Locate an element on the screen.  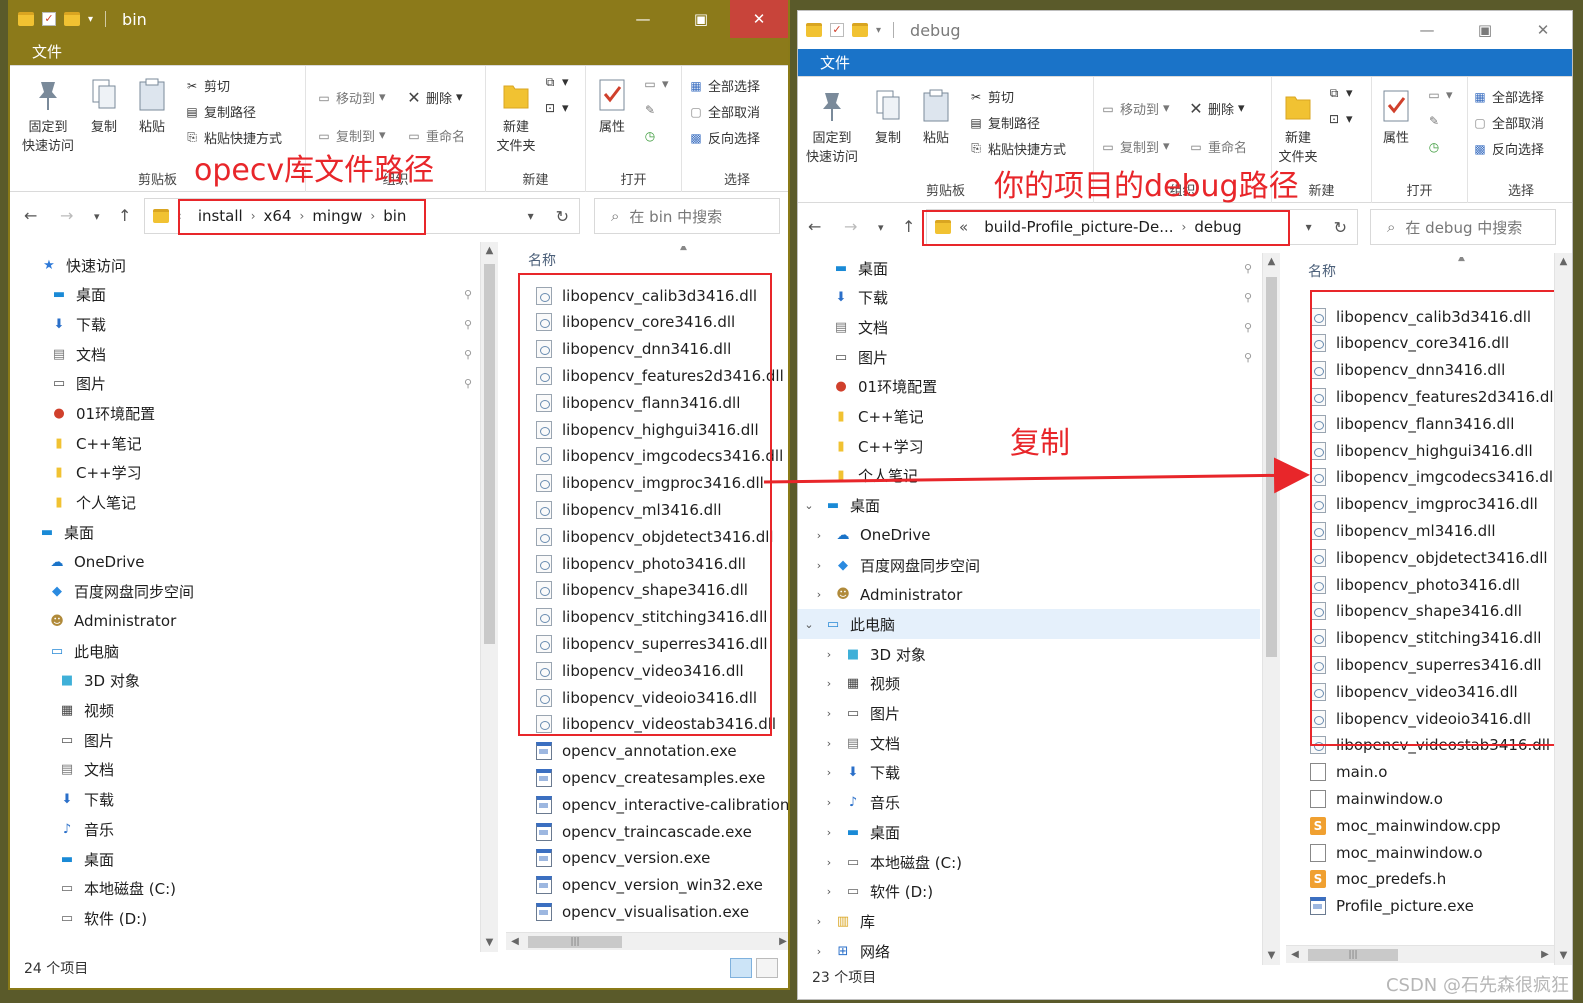
copy-arrow is located at coordinates (1036, 475).